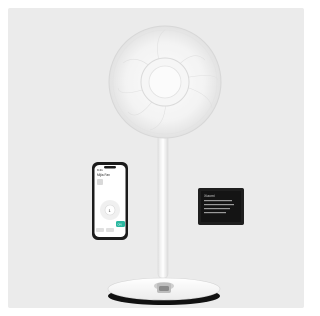 The image size is (320, 316). Describe the element at coordinates (120, 225) in the screenshot. I see `phone-power-label: ON` at that location.